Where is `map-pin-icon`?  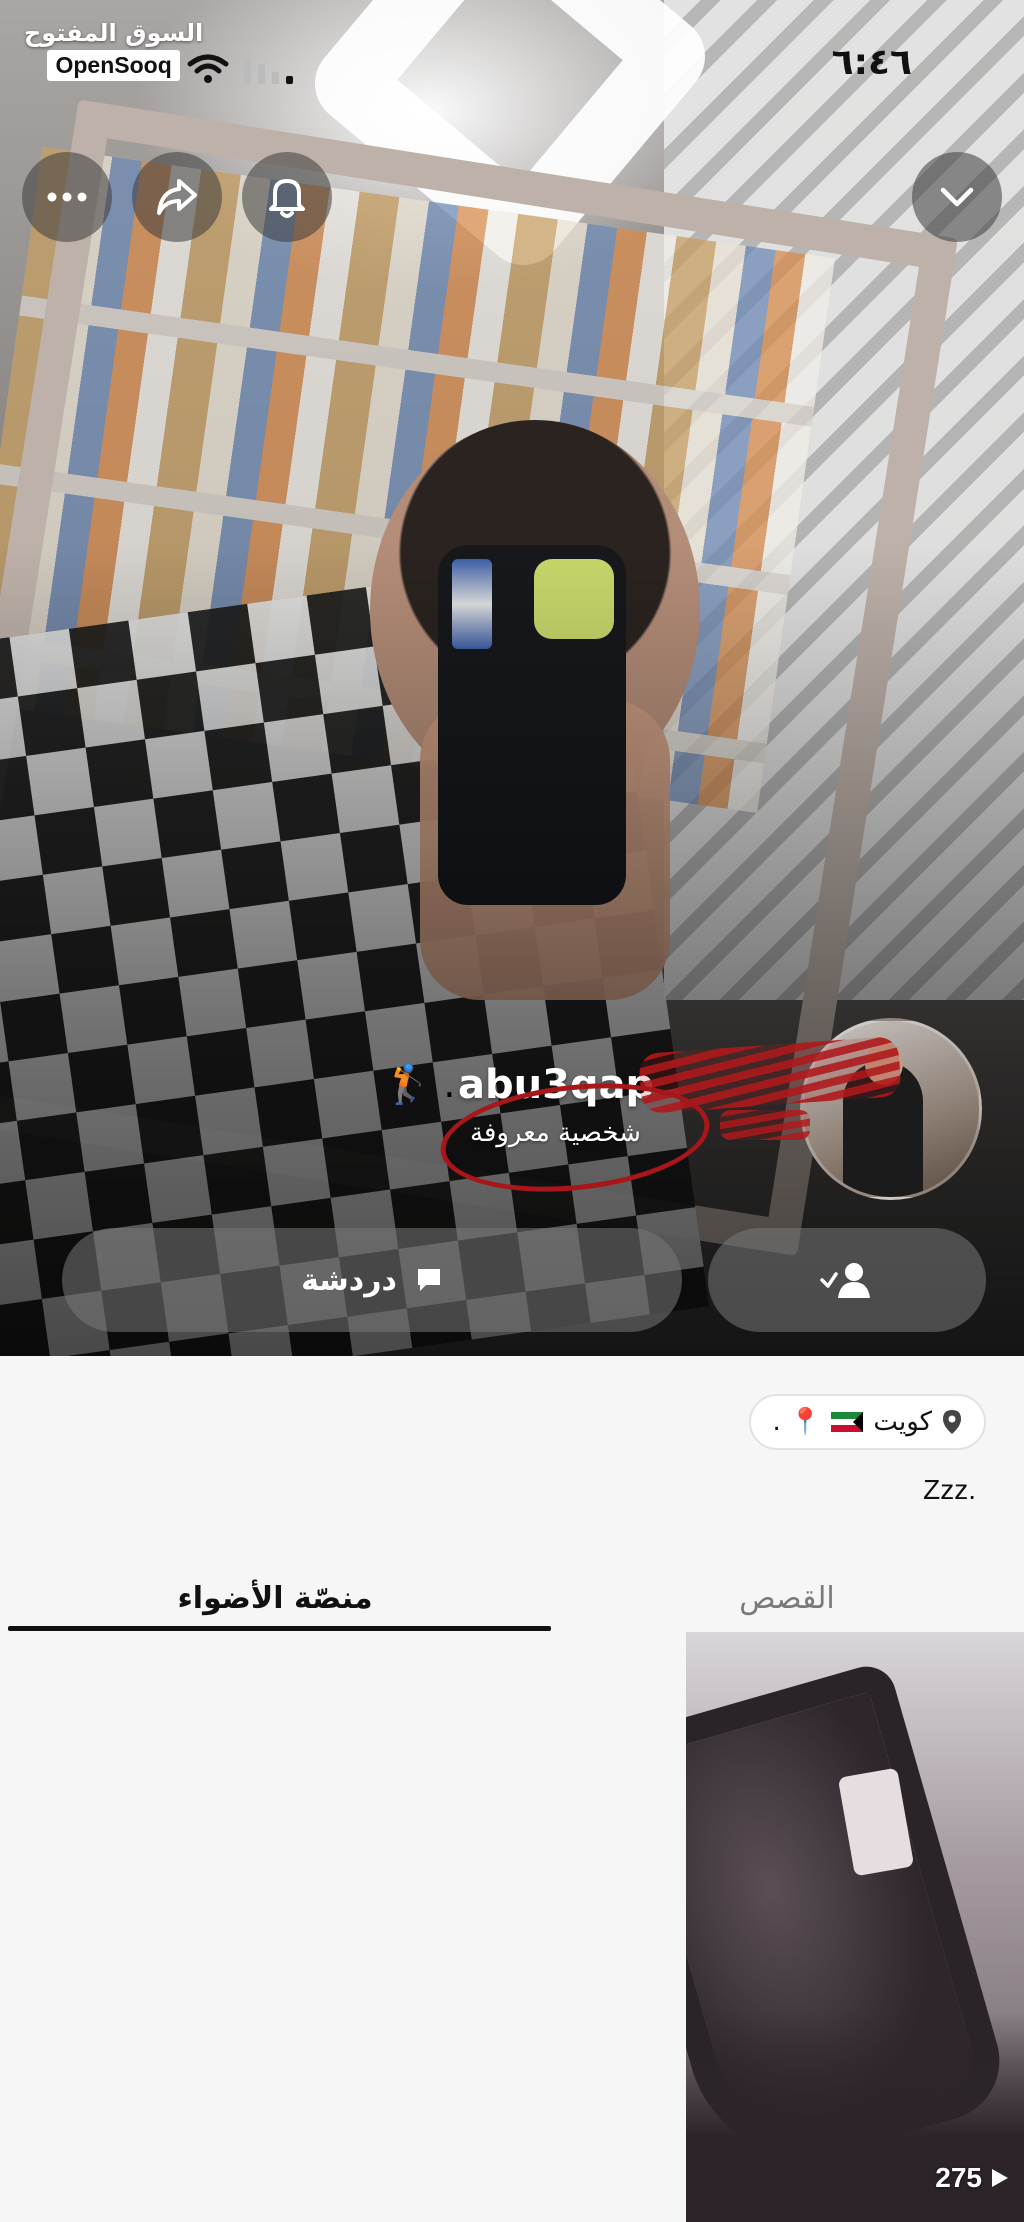
map-pin-icon is located at coordinates (952, 1422).